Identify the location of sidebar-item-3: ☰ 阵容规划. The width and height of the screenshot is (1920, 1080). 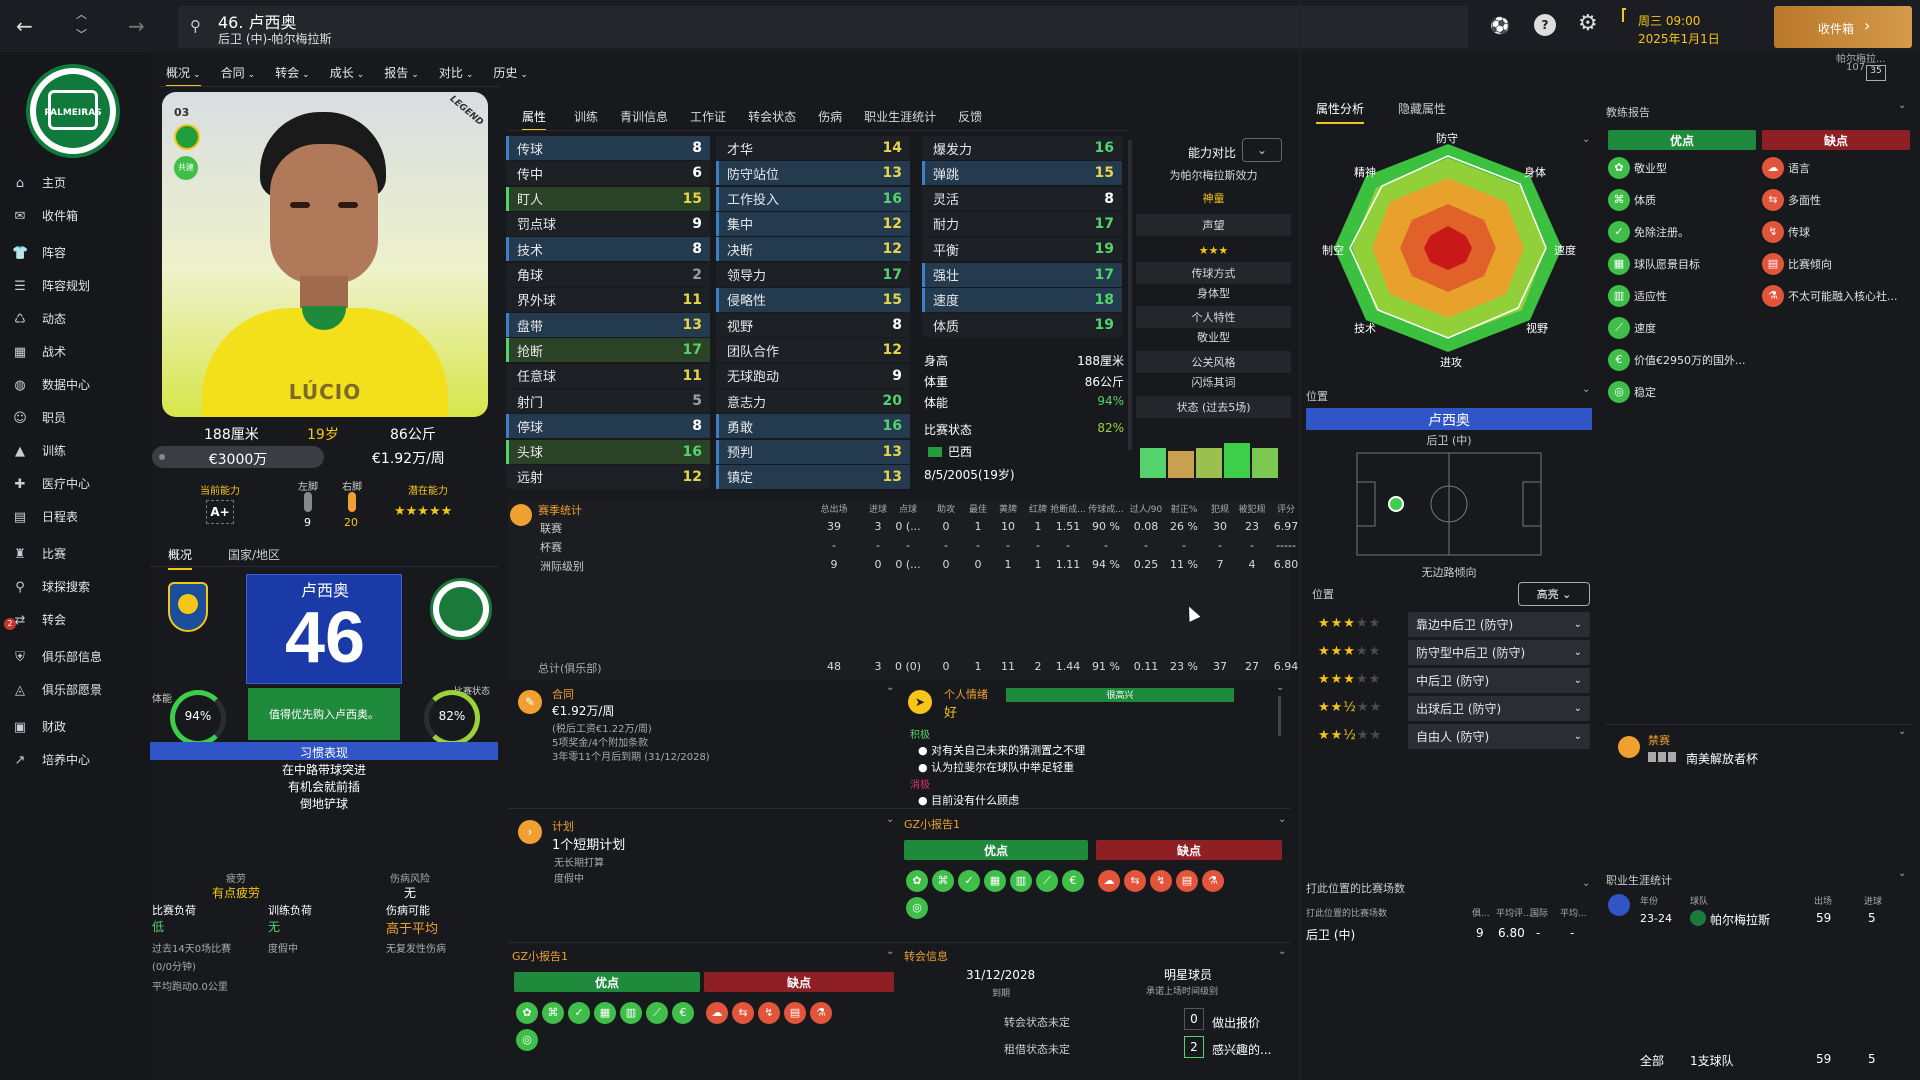
(75, 285).